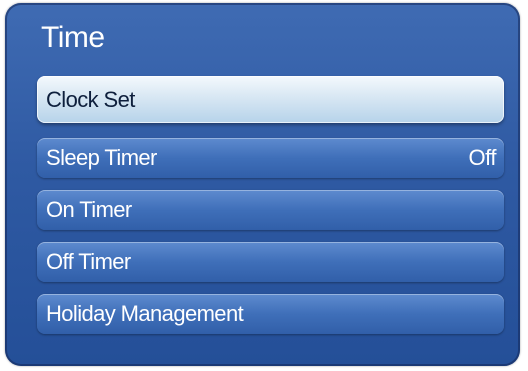 This screenshot has width=528, height=371. Describe the element at coordinates (90, 99) in the screenshot. I see `menu-item-label: Clock Set` at that location.